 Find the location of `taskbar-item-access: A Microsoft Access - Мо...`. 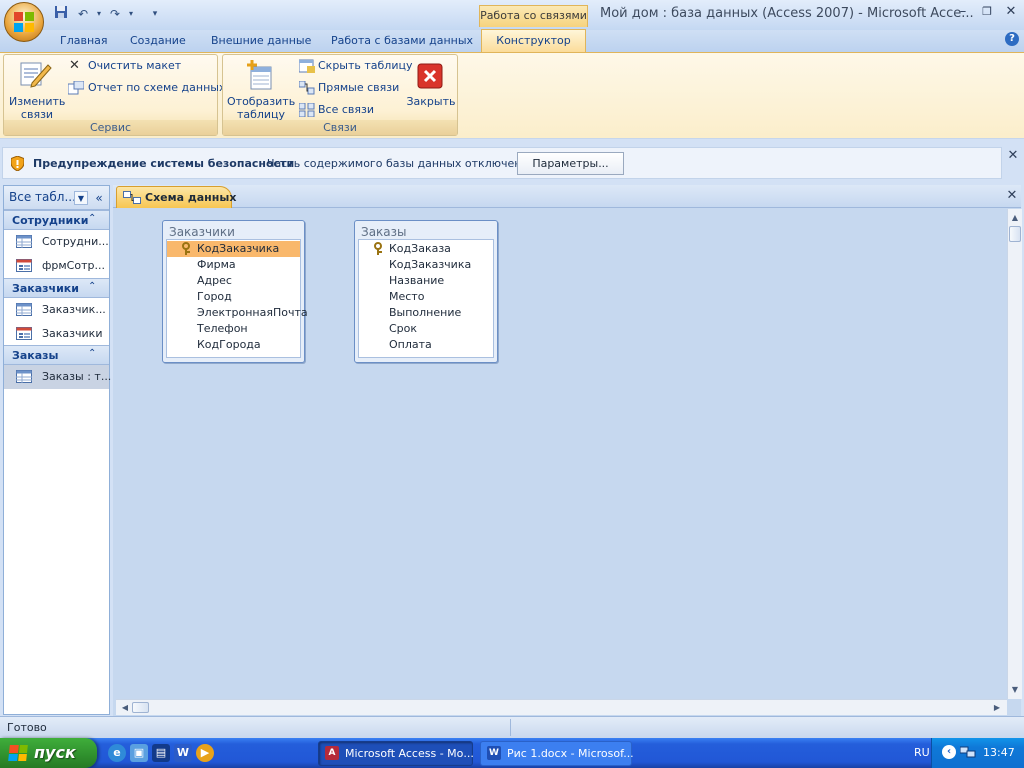

taskbar-item-access: A Microsoft Access - Мо... is located at coordinates (396, 753).